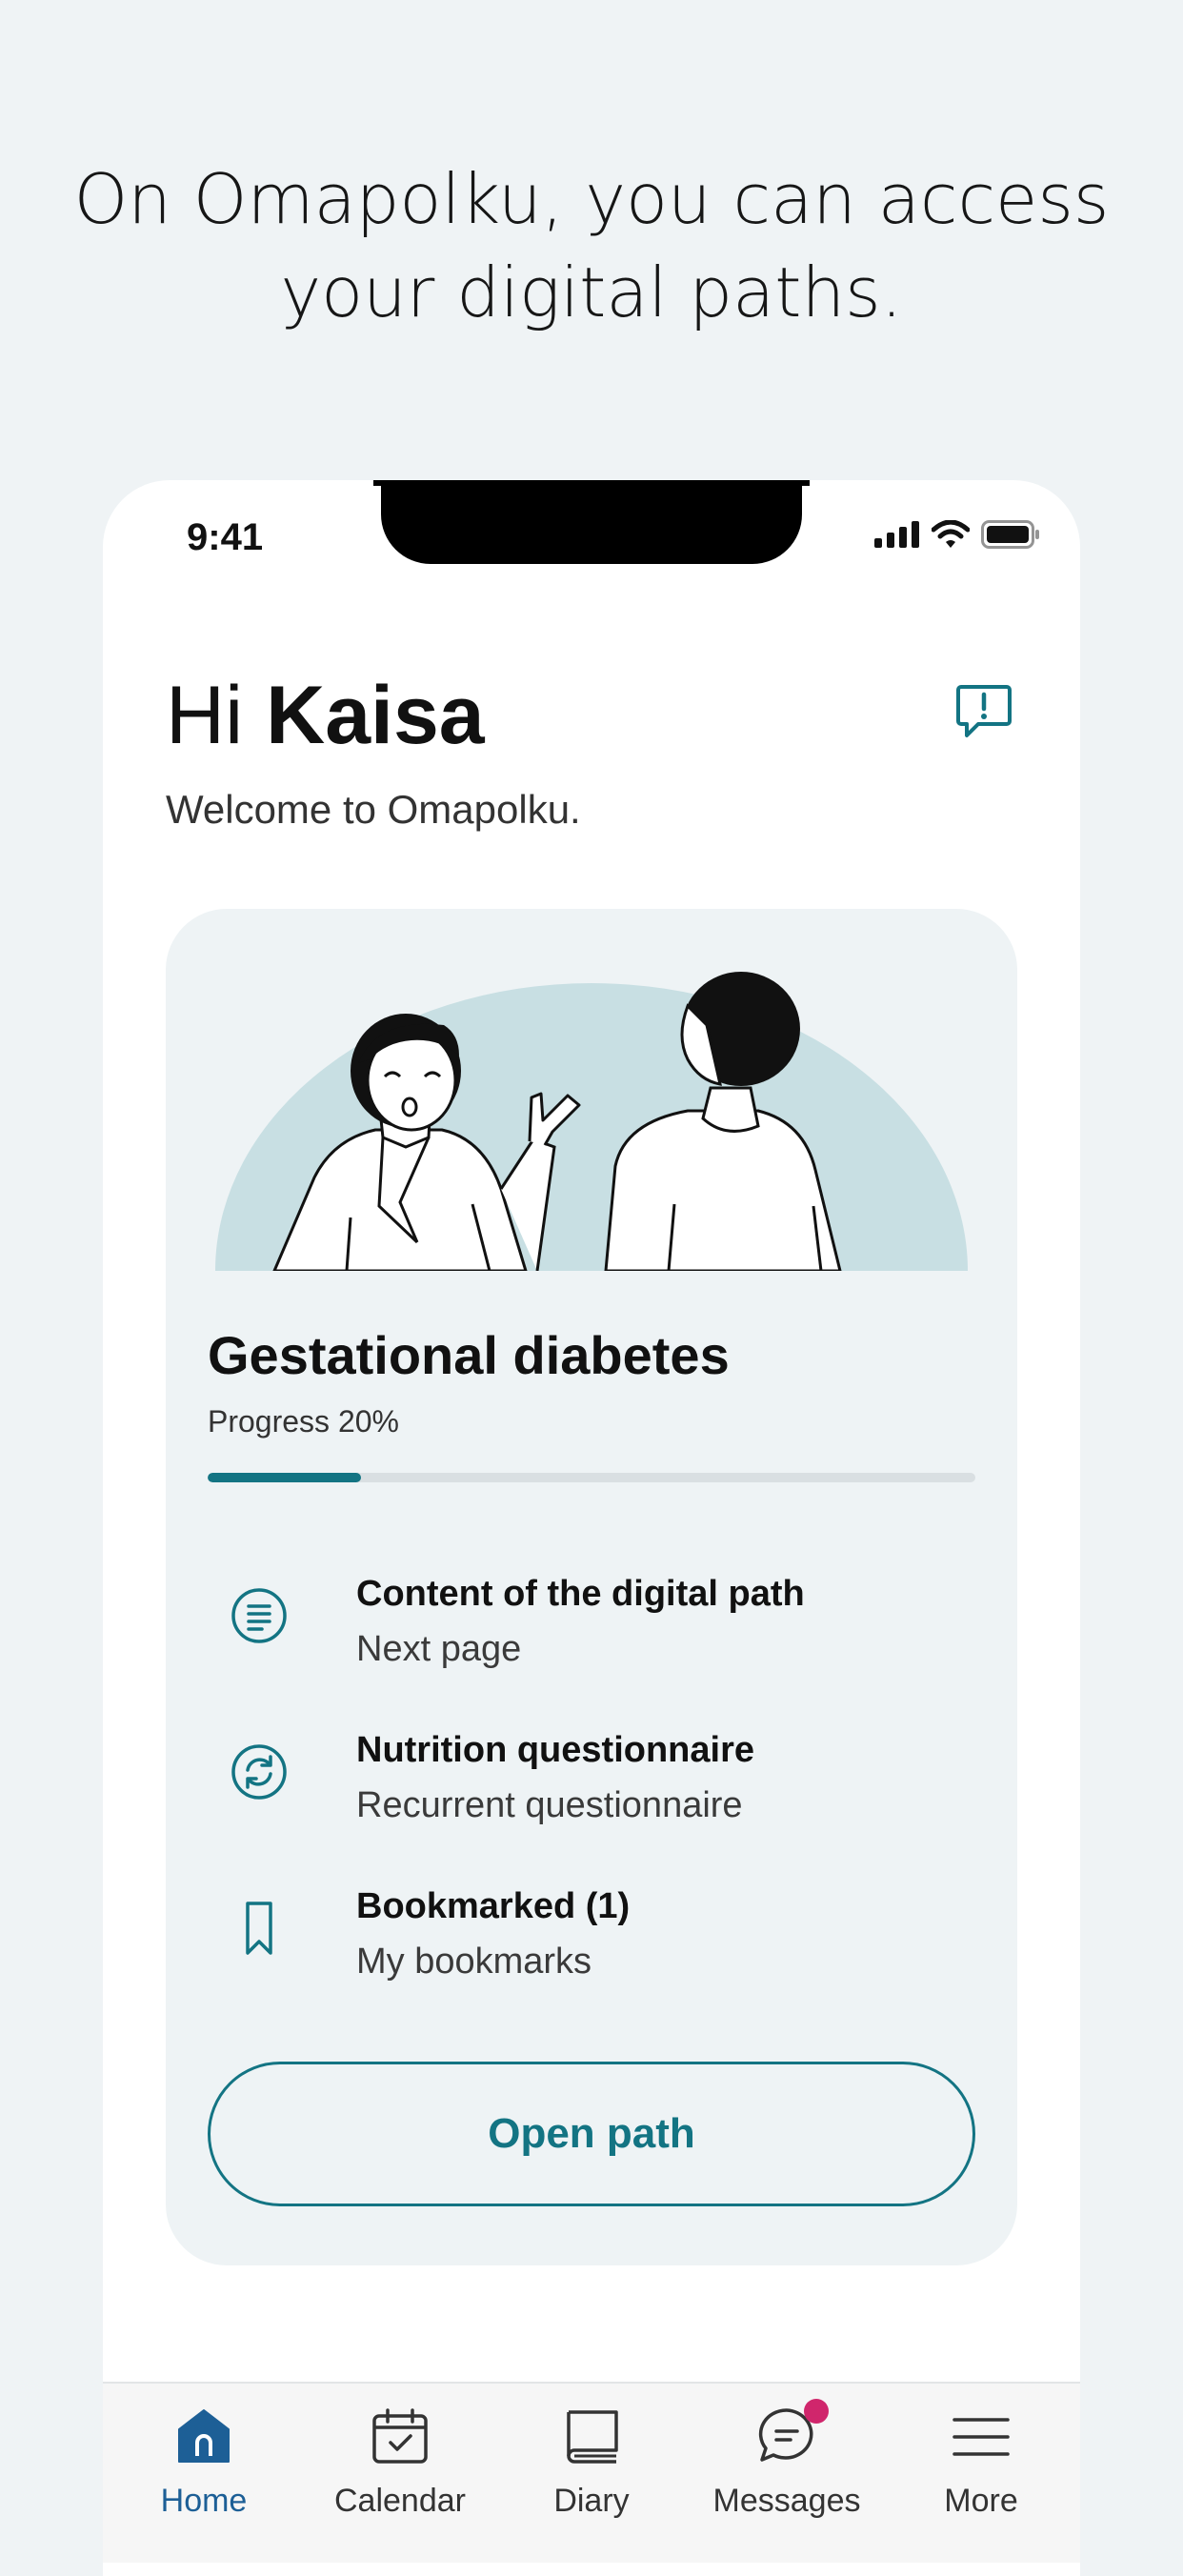  What do you see at coordinates (787, 2475) in the screenshot?
I see `tab-messages: Messages` at bounding box center [787, 2475].